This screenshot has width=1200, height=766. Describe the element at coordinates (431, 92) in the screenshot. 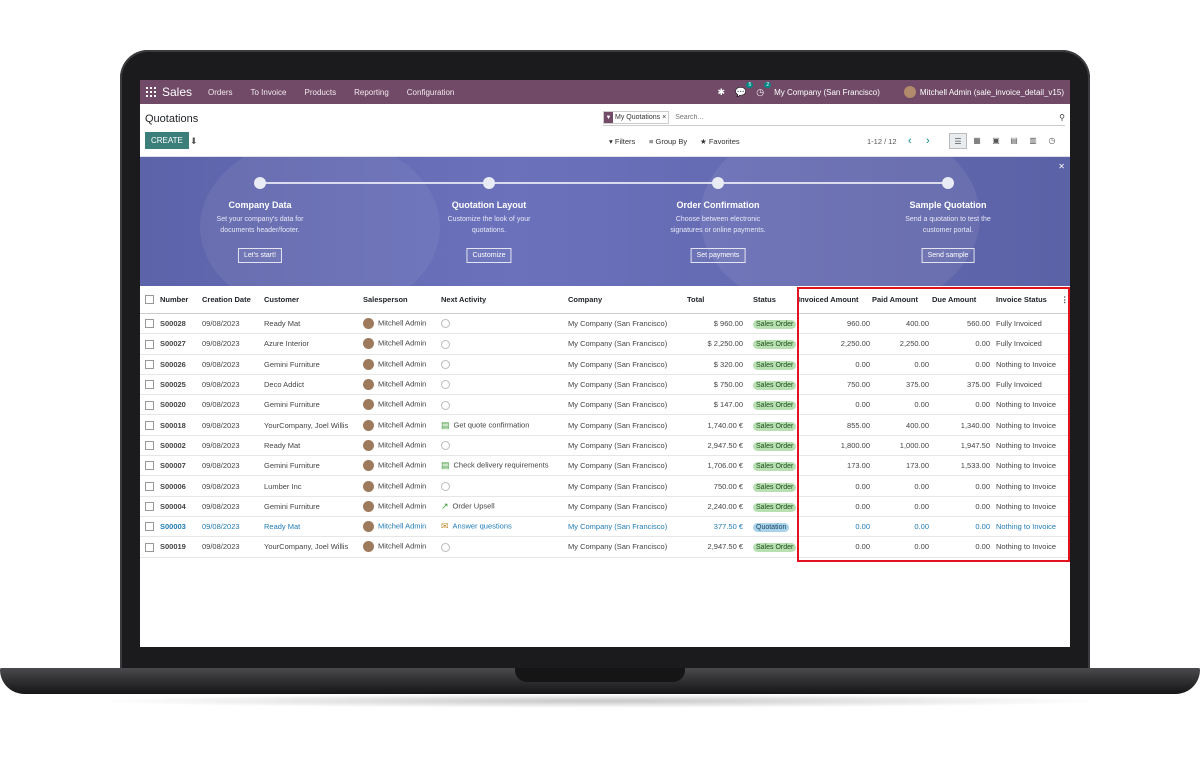

I see `menu-configuration: Configuration` at that location.